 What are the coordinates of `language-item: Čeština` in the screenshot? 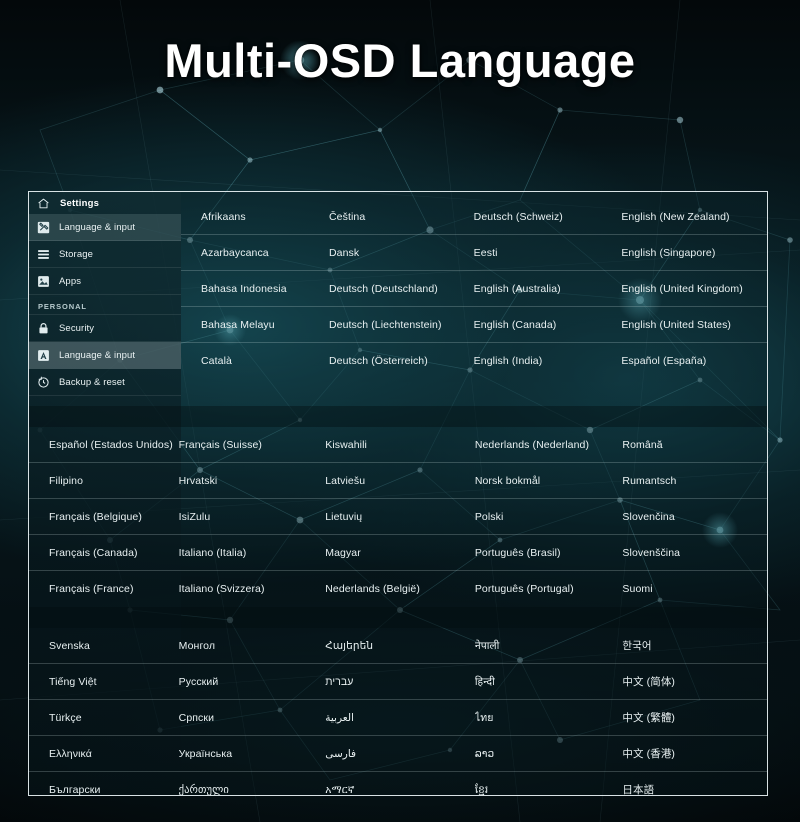 It's located at (401, 217).